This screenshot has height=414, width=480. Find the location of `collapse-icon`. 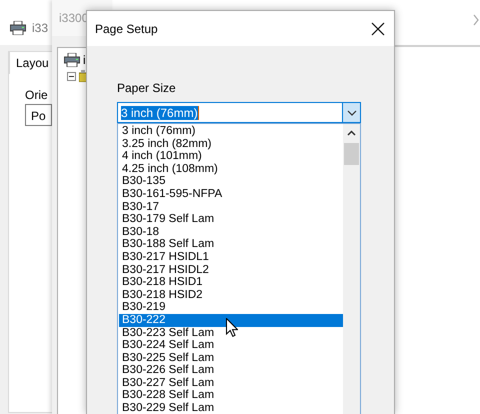

collapse-icon is located at coordinates (71, 76).